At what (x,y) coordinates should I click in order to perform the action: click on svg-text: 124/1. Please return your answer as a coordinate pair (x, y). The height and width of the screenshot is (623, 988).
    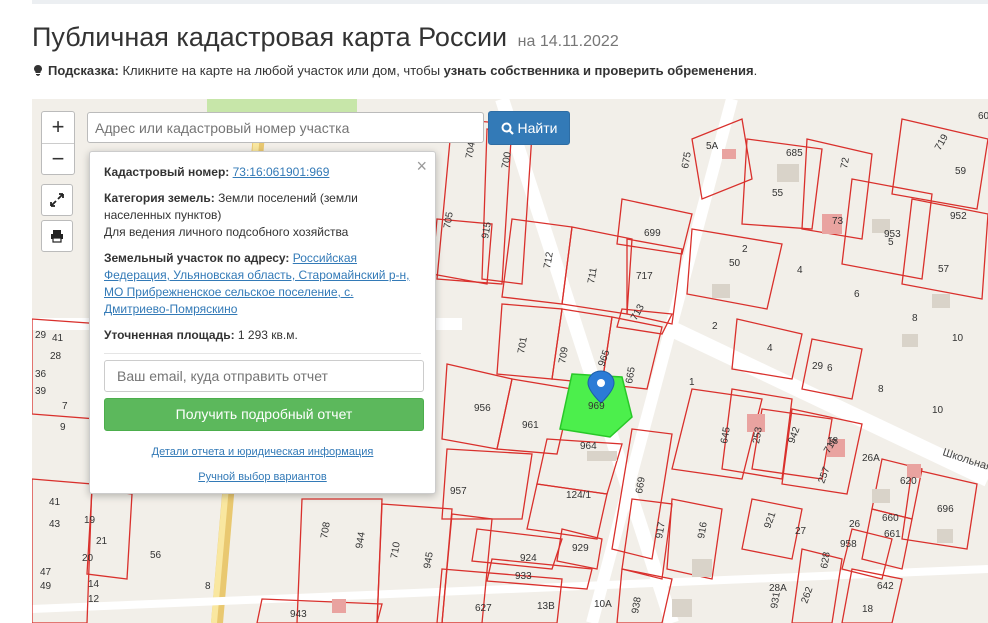
    Looking at the image, I should click on (578, 495).